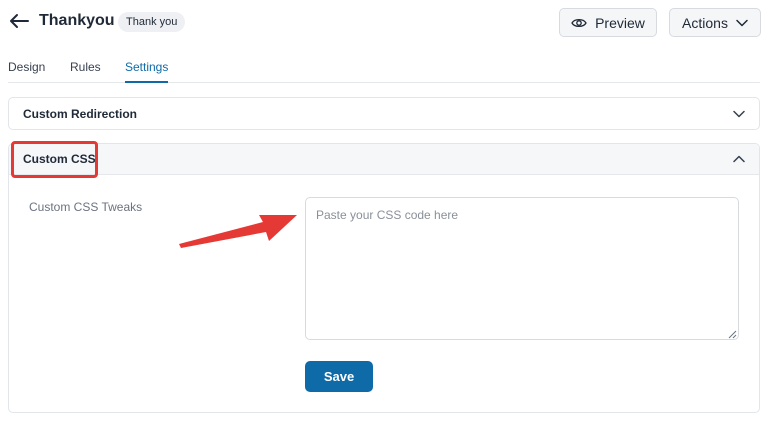  Describe the element at coordinates (579, 22) in the screenshot. I see `eye-icon` at that location.